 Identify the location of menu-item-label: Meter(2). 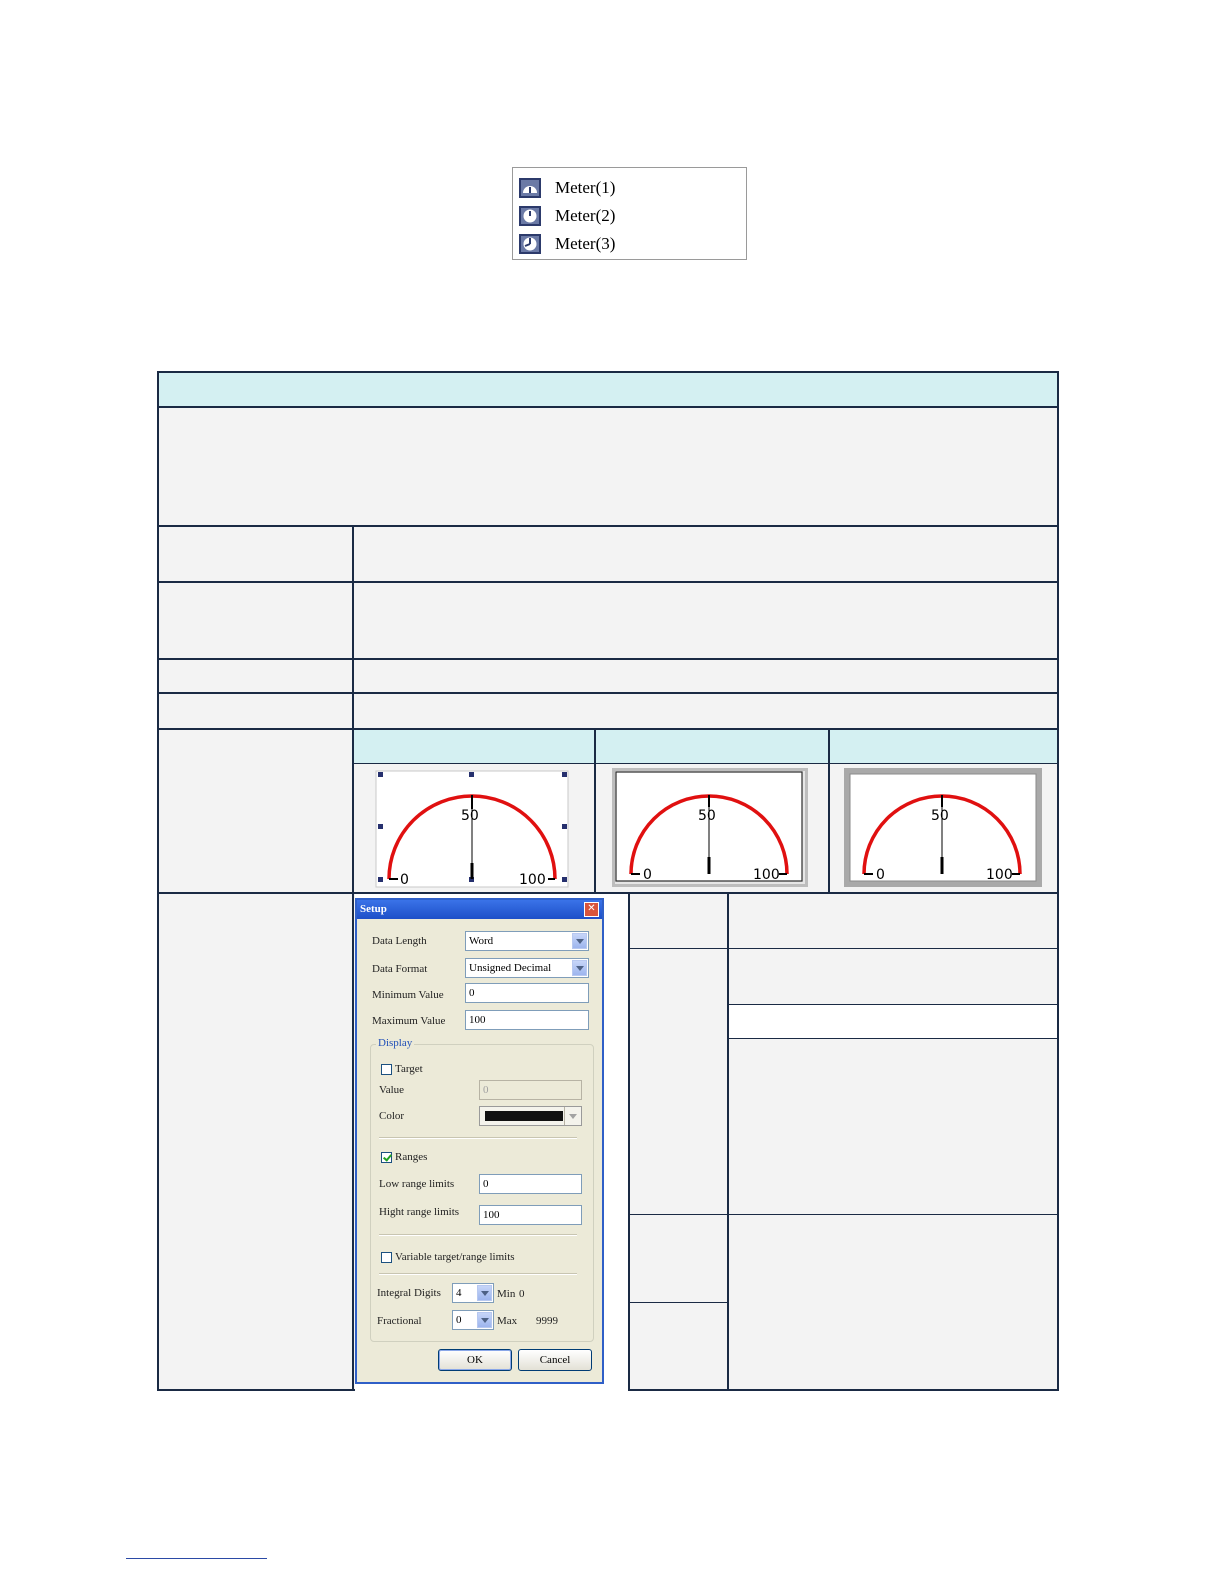
(585, 215).